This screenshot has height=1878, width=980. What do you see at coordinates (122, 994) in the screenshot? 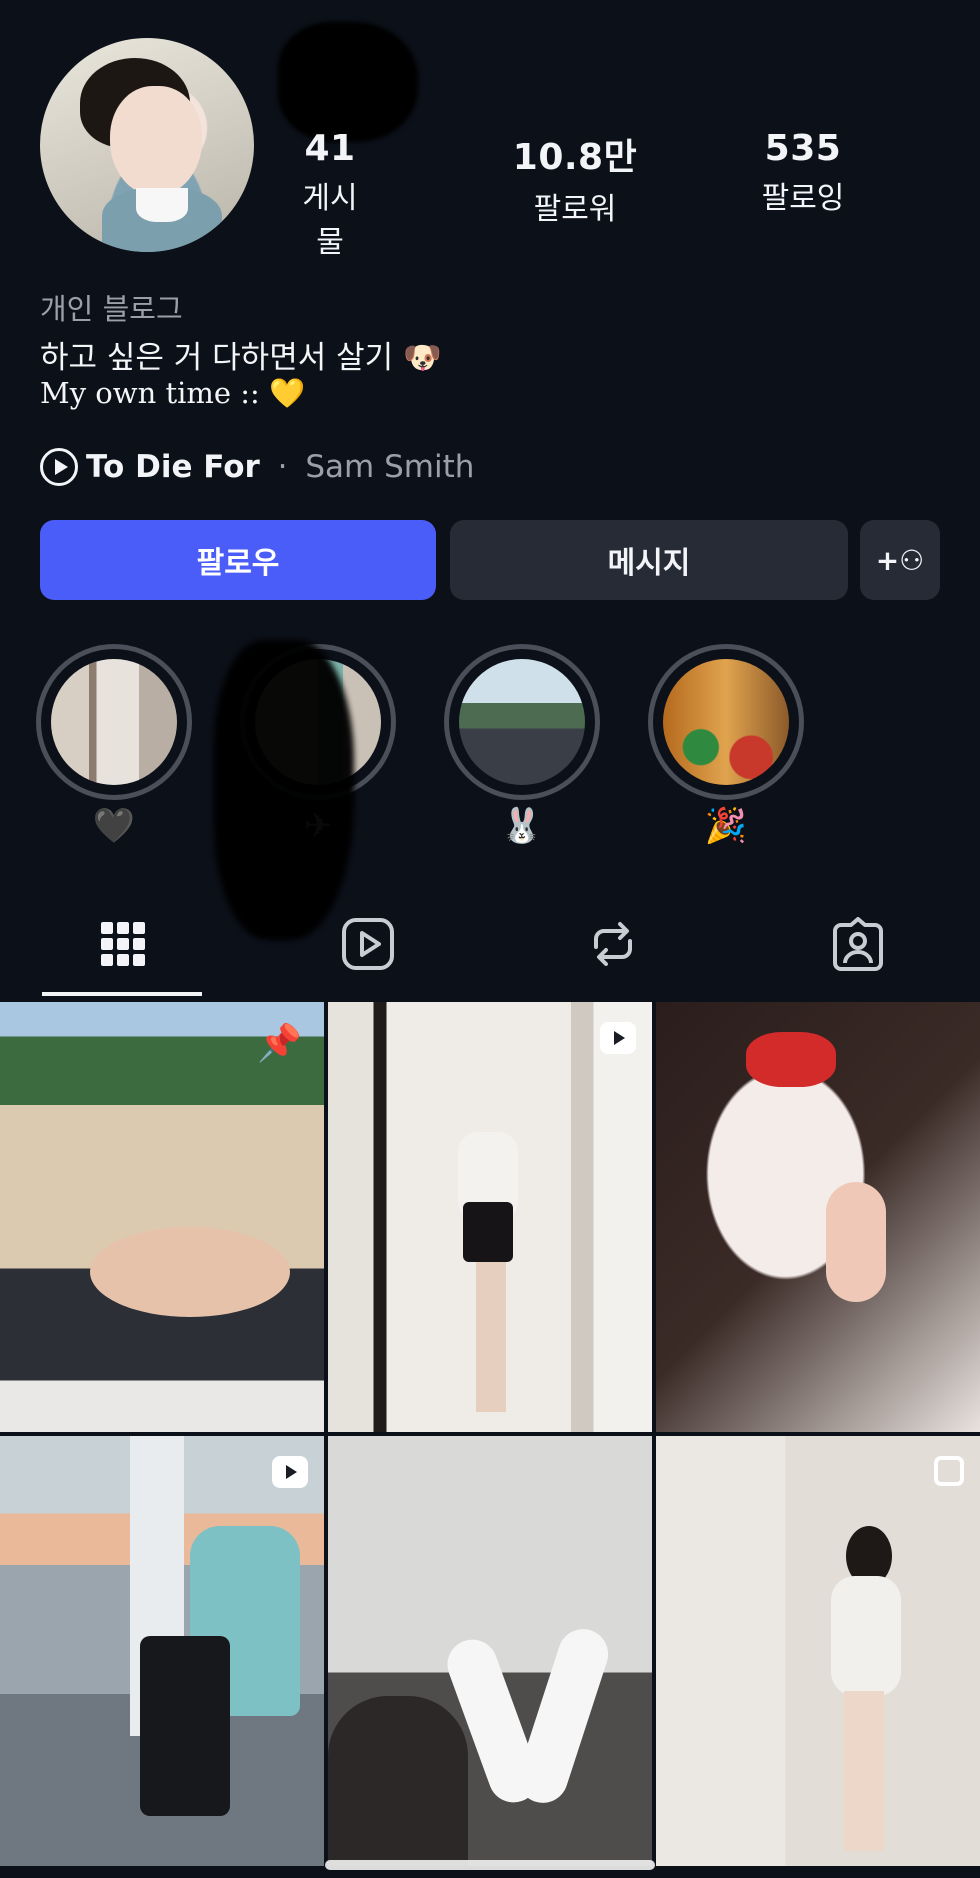
I see `active-tab-indicator` at bounding box center [122, 994].